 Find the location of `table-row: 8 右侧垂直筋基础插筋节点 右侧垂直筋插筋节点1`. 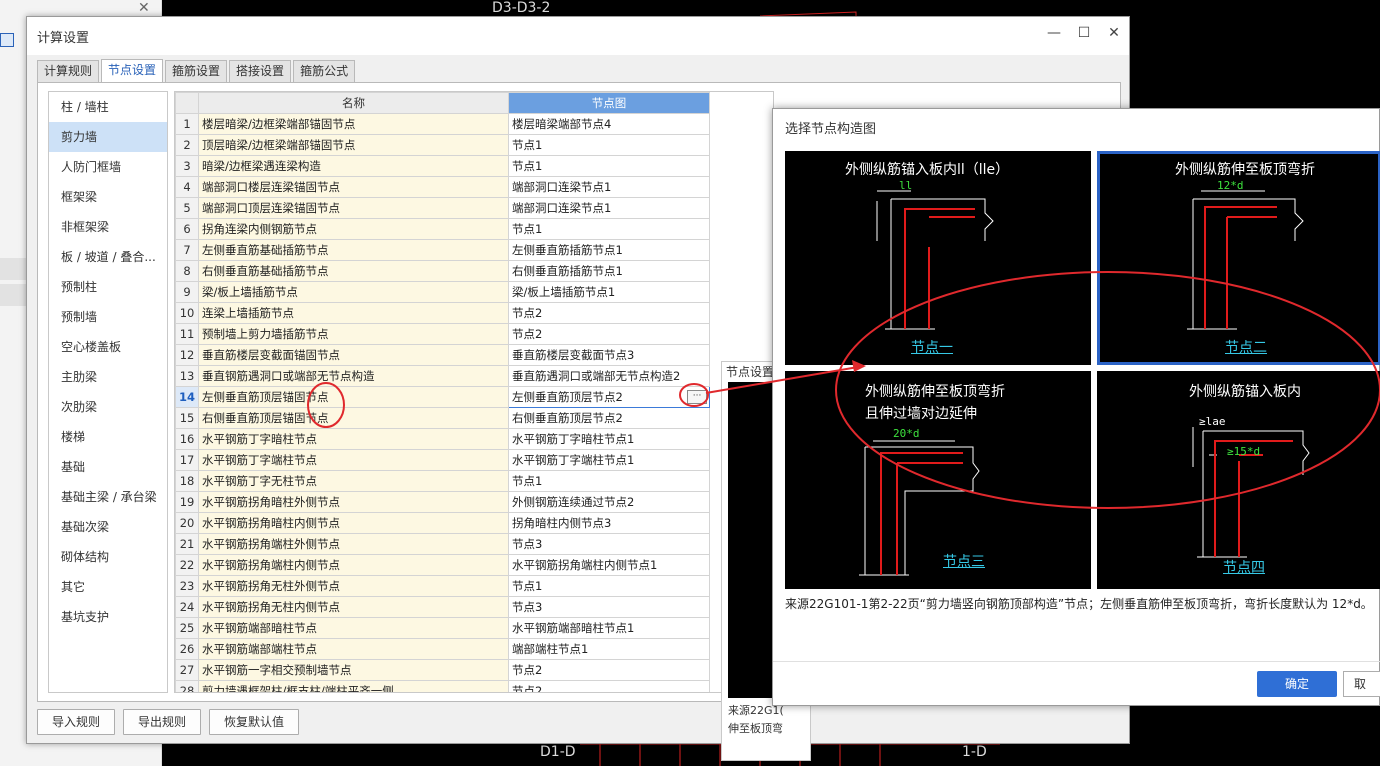

table-row: 8 右侧垂直筋基础插筋节点 右侧垂直筋插筋节点1 is located at coordinates (443, 271).